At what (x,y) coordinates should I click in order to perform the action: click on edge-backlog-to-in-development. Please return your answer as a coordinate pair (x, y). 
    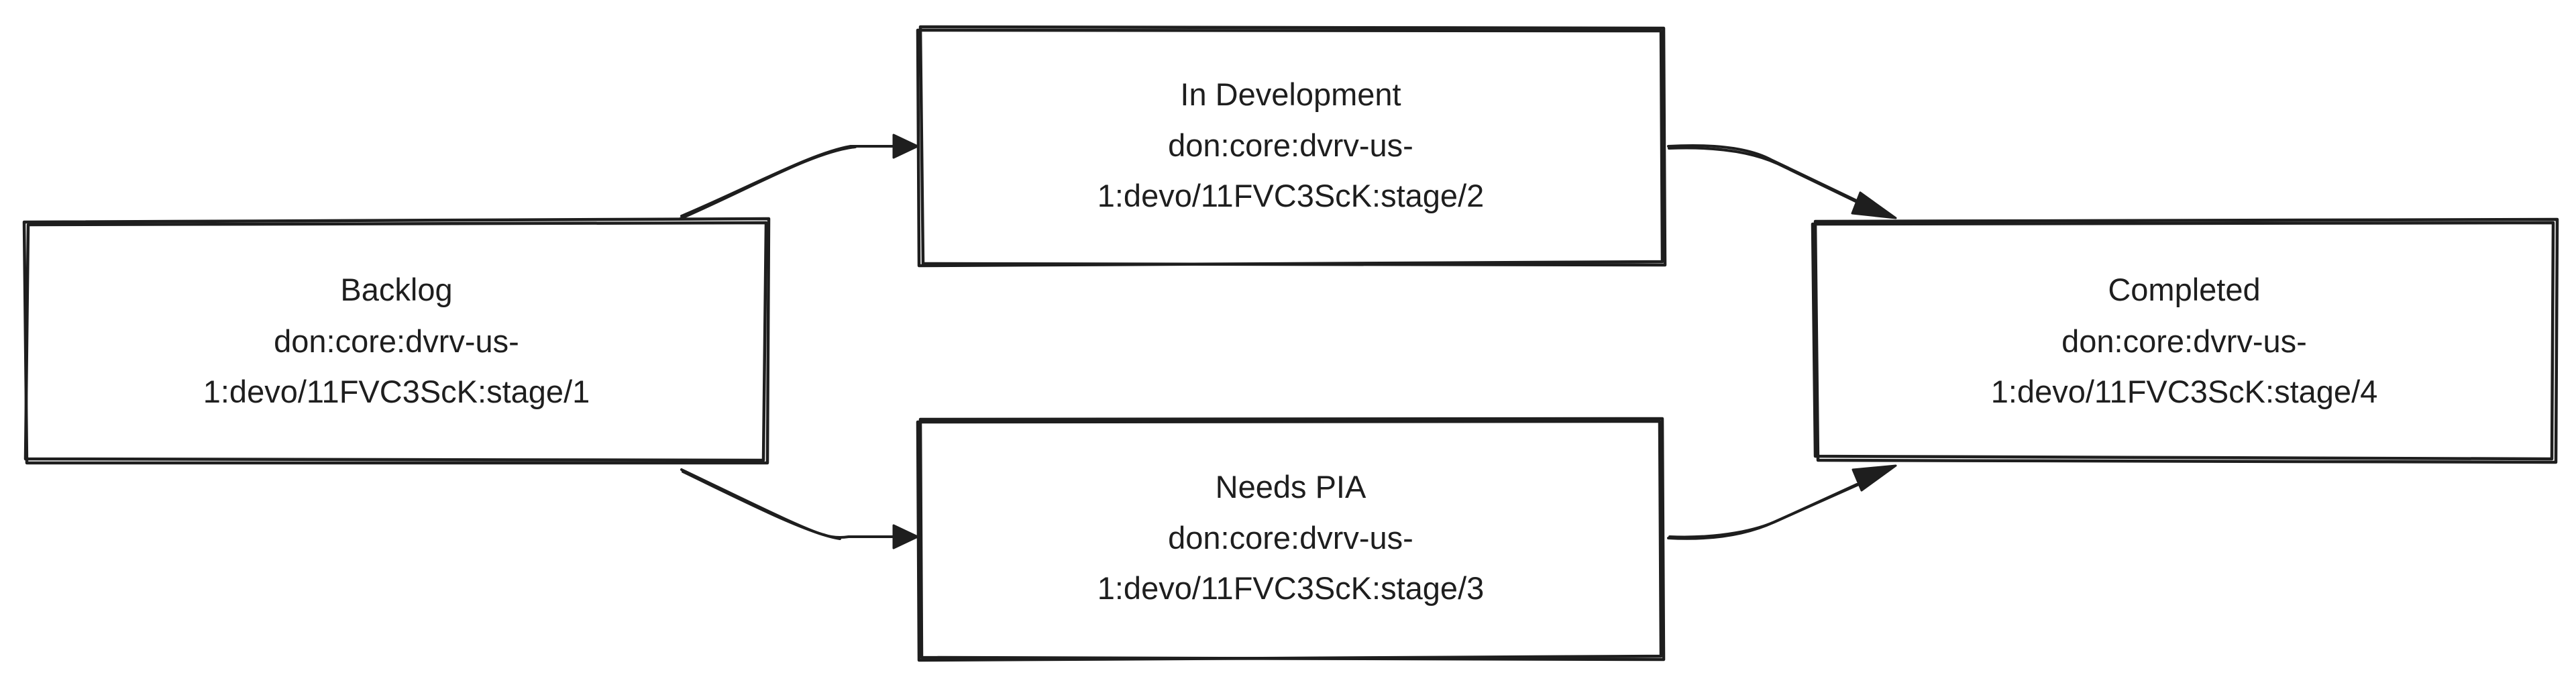
    Looking at the image, I should click on (799, 177).